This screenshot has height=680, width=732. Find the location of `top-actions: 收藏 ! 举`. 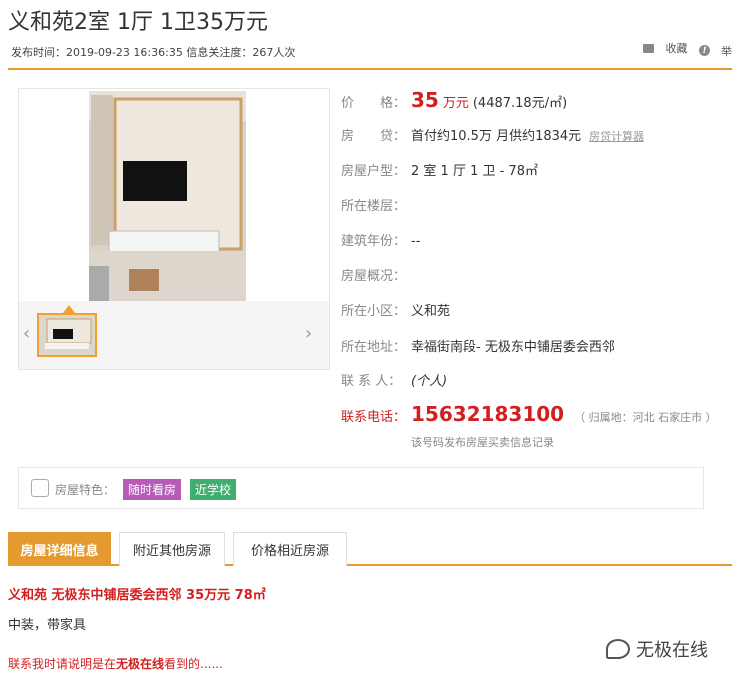

top-actions: 收藏 ! 举 is located at coordinates (683, 49).